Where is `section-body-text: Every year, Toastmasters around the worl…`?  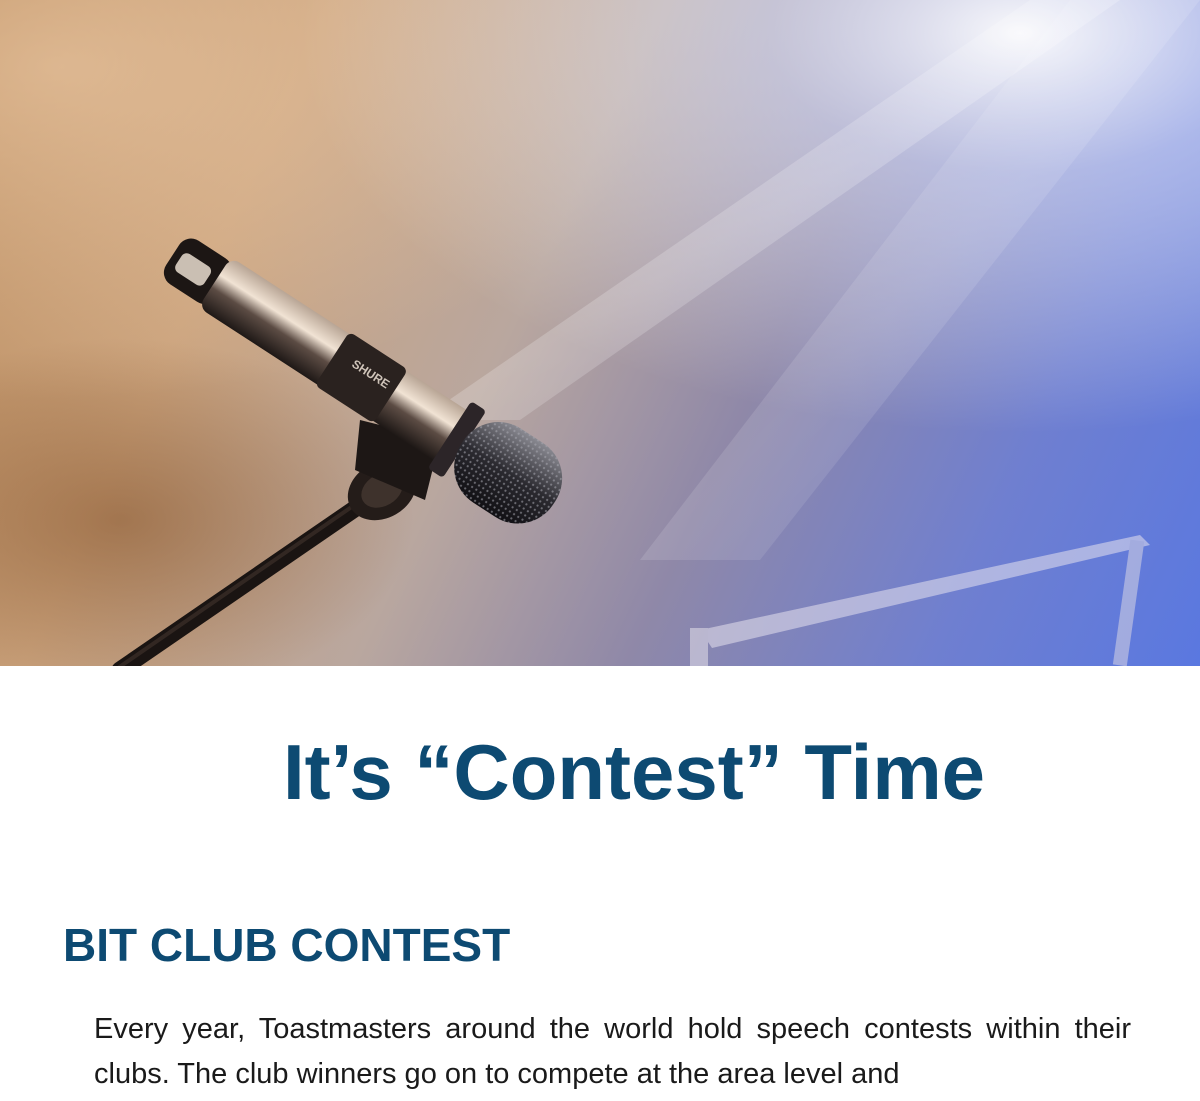
section-body-text: Every year, Toastmasters around the worl… is located at coordinates (612, 1051).